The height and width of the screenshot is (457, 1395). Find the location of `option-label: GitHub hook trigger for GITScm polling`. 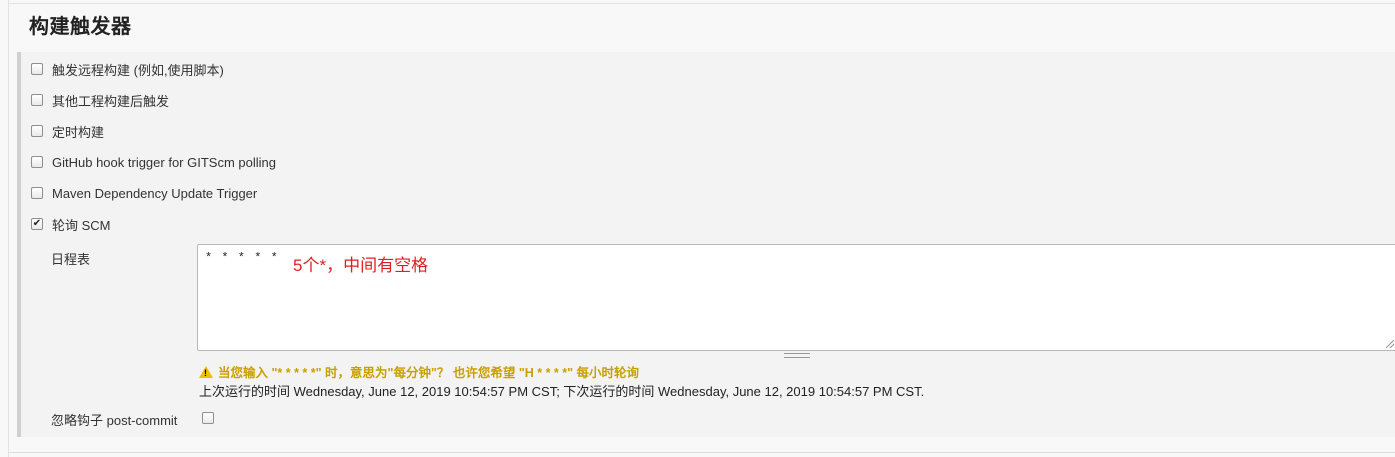

option-label: GitHub hook trigger for GITScm polling is located at coordinates (164, 162).